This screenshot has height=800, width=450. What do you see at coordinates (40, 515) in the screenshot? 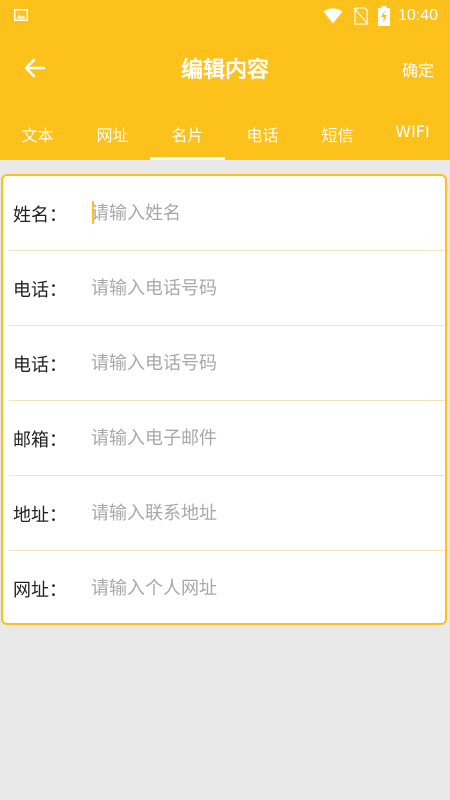
I see `address-label: 地址：` at bounding box center [40, 515].